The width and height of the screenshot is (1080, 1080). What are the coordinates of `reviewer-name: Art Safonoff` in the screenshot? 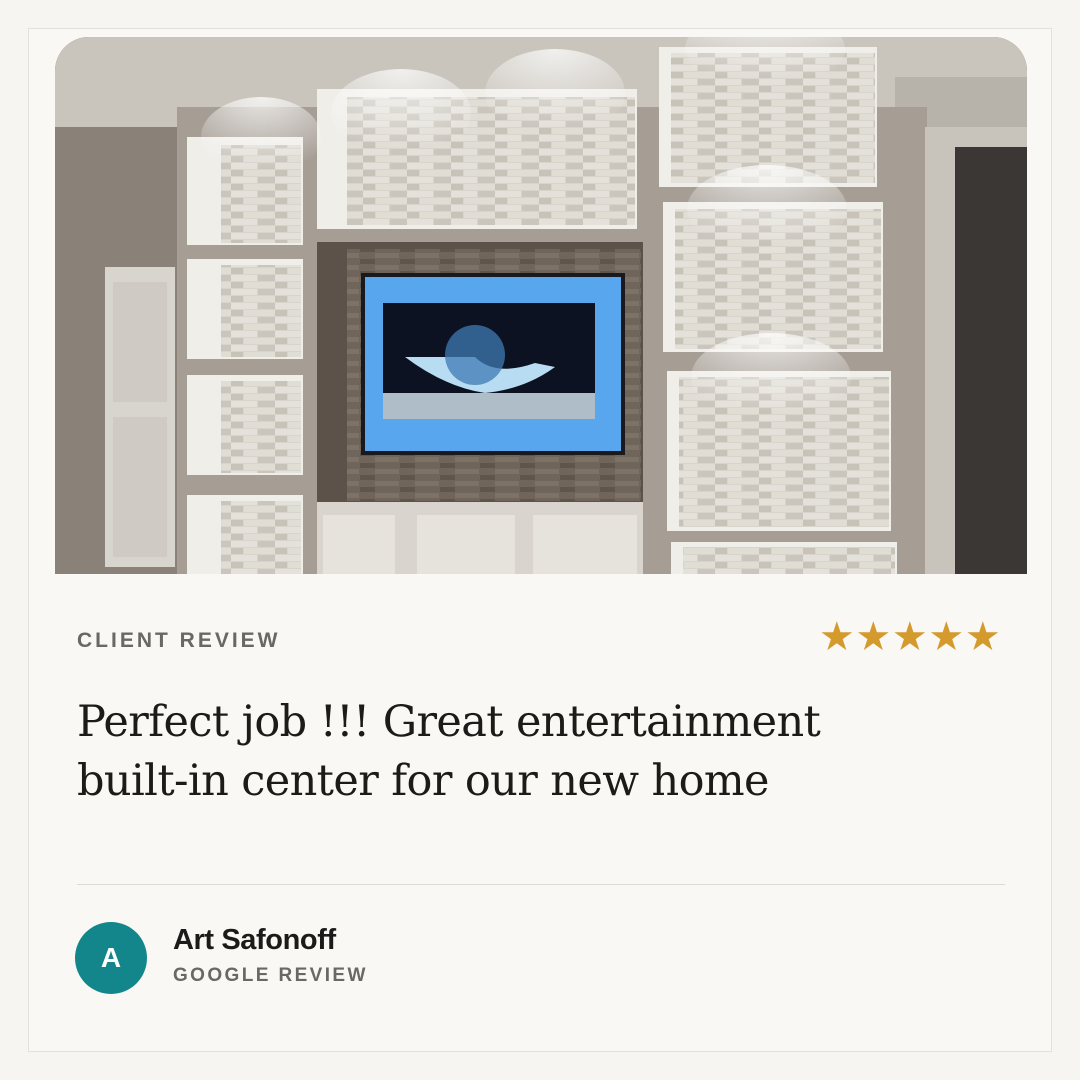 It's located at (254, 940).